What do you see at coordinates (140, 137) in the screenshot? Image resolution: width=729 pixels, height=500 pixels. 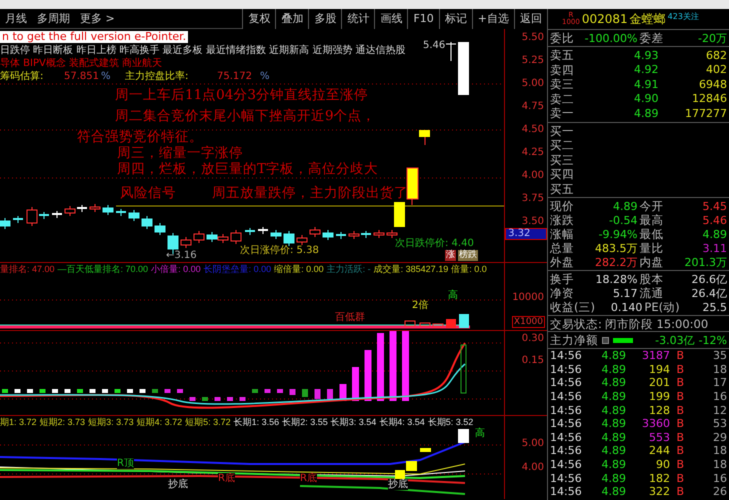 I see `chart-annotation: 符合强势竞价特征。` at bounding box center [140, 137].